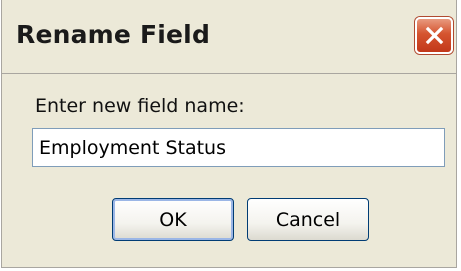 The height and width of the screenshot is (271, 461). Describe the element at coordinates (140, 106) in the screenshot. I see `field-name-label: Enter new field name:` at that location.